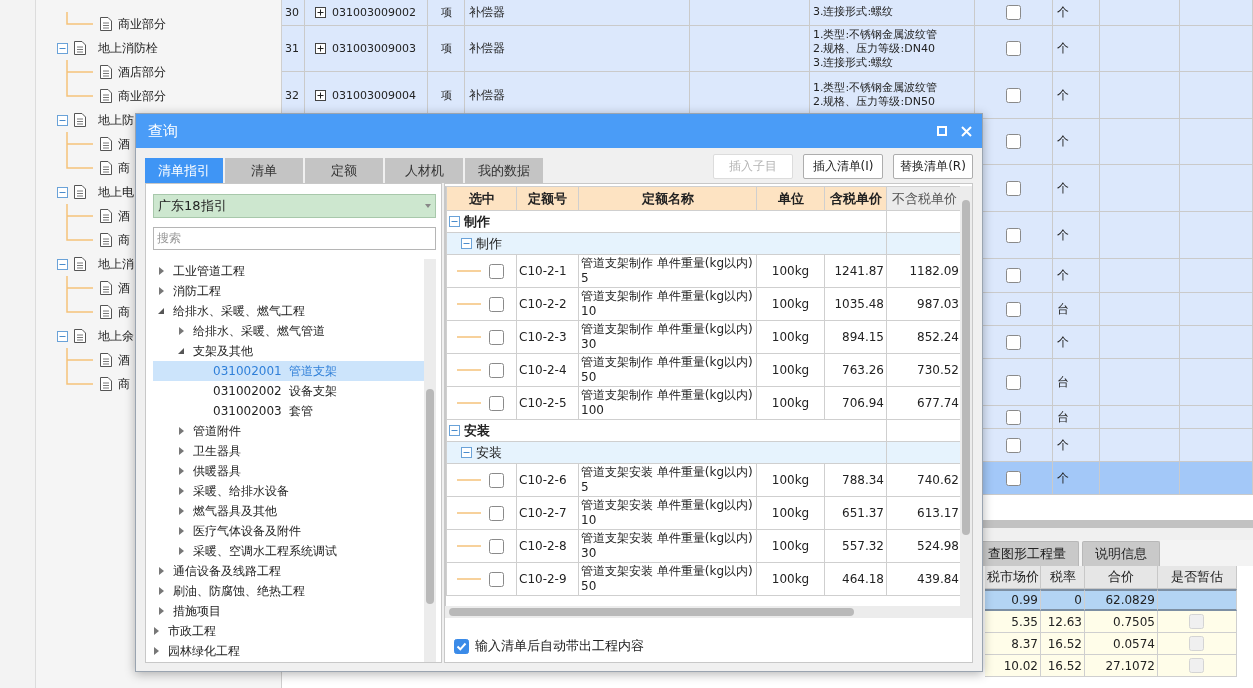 The image size is (1253, 688). What do you see at coordinates (239, 311) in the screenshot?
I see `tree-item: 给排水、采暖、燃气工程` at bounding box center [239, 311].